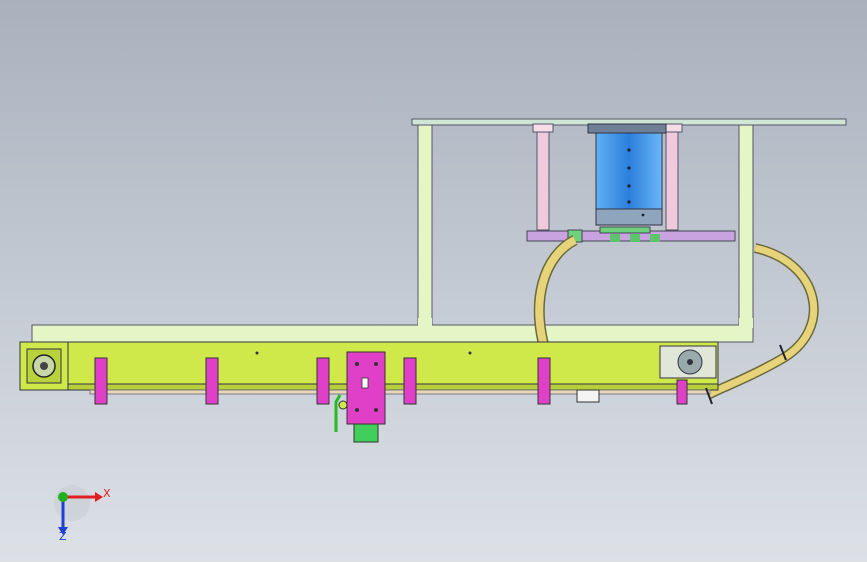 This screenshot has height=562, width=867. I want to click on cylinder-base, so click(629, 217).